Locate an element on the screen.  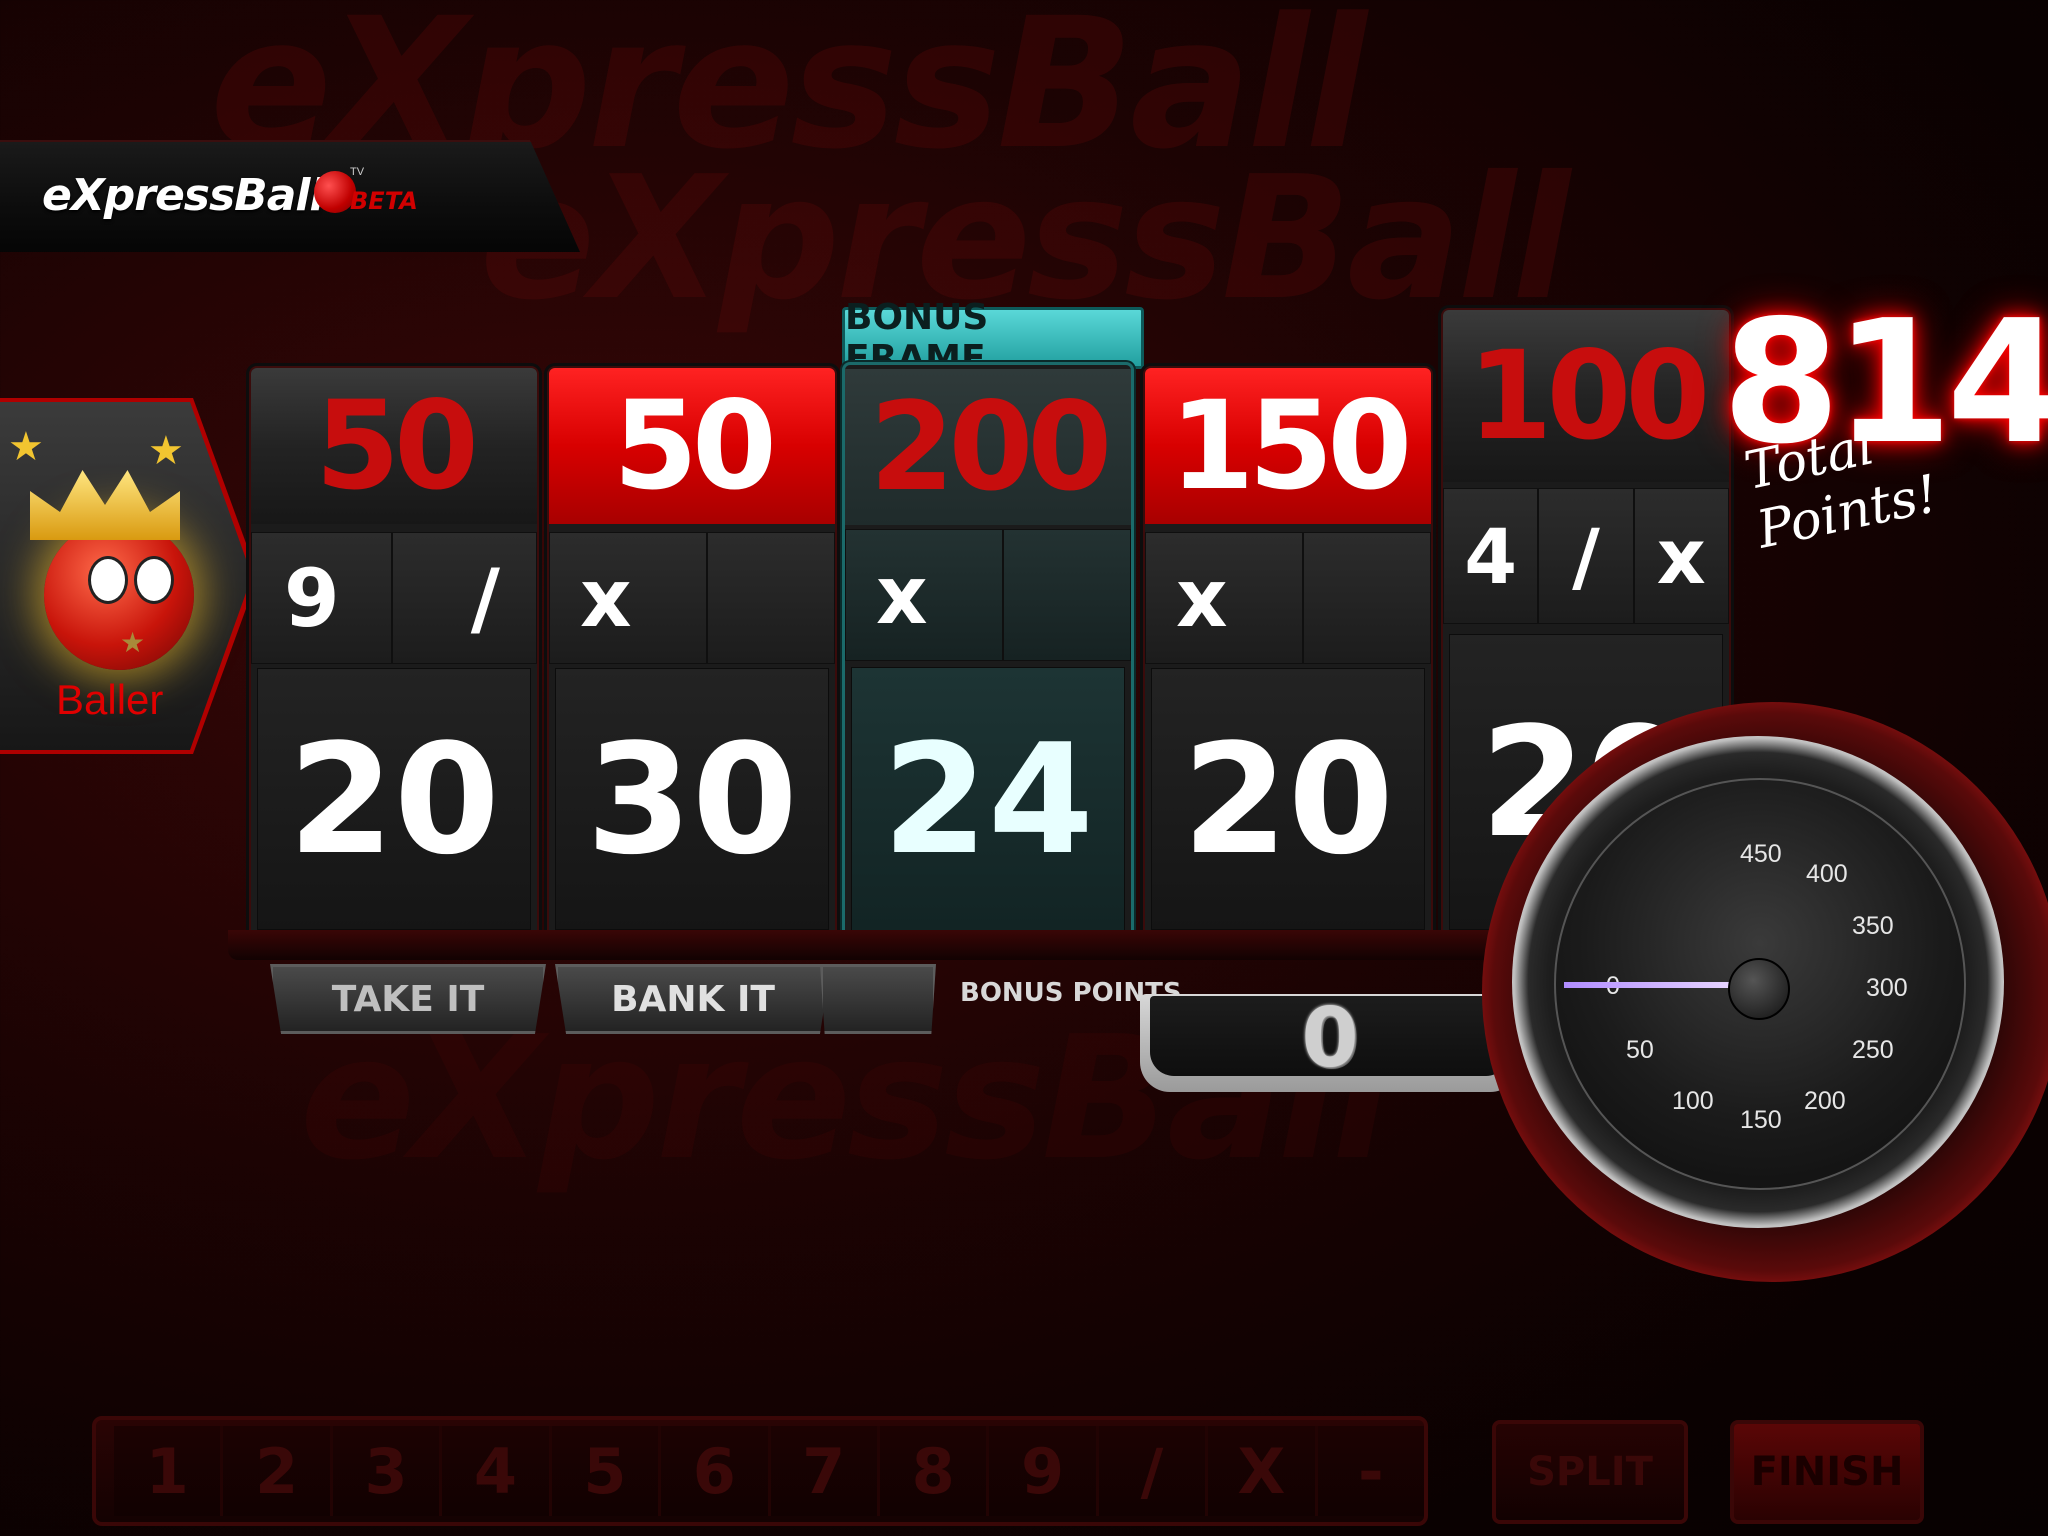
frame-2: 50 x 30 is located at coordinates (692, 653).